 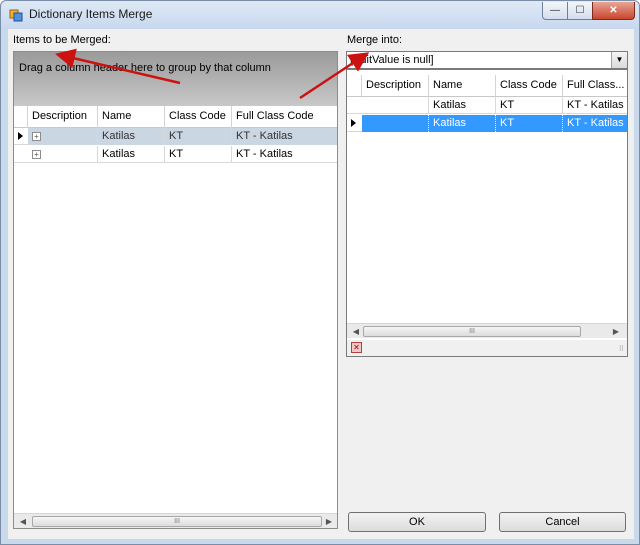 I want to click on column-header-full-class-code: Full Class Code, so click(x=284, y=117).